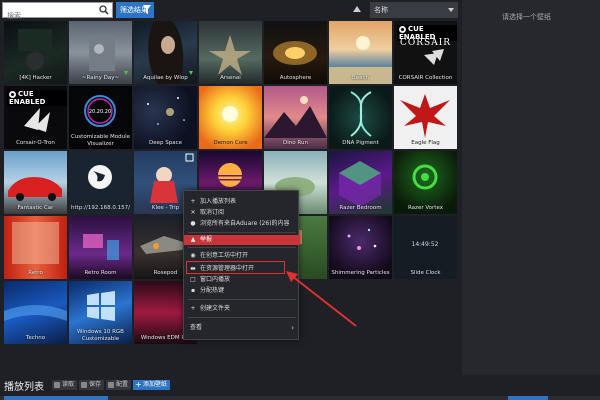  Describe the element at coordinates (35, 273) in the screenshot. I see `tile-label: Retro` at that location.